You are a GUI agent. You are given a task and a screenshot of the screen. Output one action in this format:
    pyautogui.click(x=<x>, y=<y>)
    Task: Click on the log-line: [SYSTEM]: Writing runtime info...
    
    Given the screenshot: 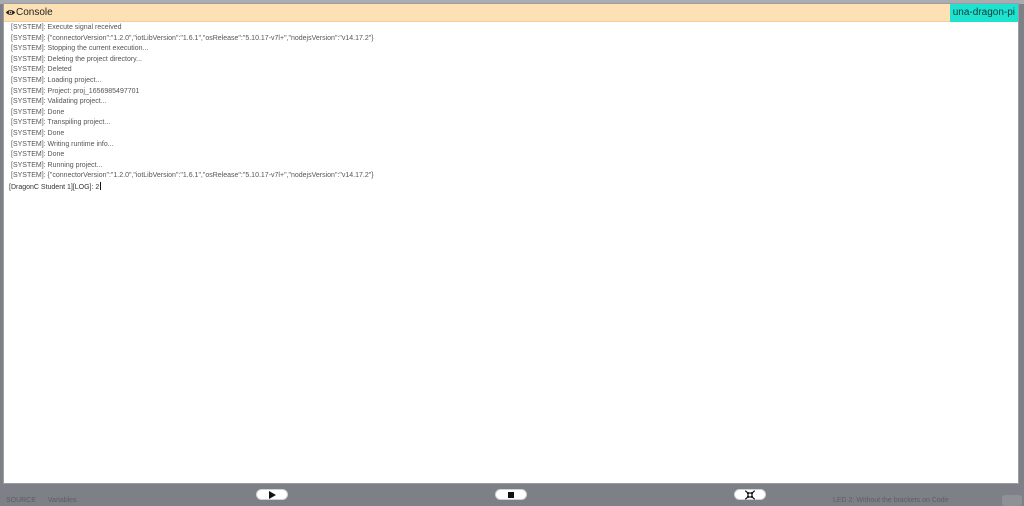 What is the action you would take?
    pyautogui.click(x=62, y=144)
    